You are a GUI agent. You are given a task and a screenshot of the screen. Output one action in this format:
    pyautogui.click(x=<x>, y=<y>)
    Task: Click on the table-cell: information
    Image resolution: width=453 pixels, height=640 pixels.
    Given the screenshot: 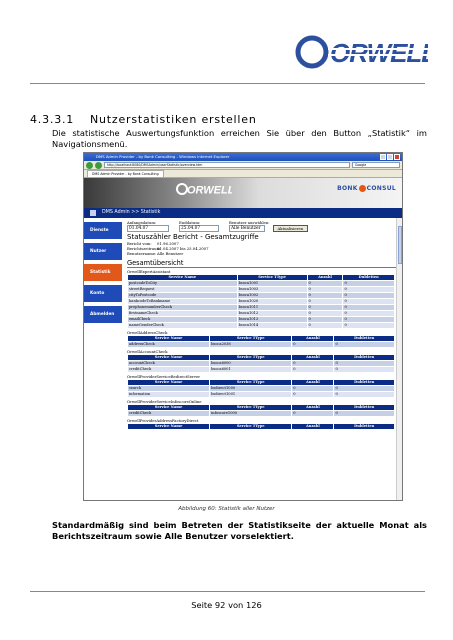 What is the action you would take?
    pyautogui.click(x=168, y=394)
    